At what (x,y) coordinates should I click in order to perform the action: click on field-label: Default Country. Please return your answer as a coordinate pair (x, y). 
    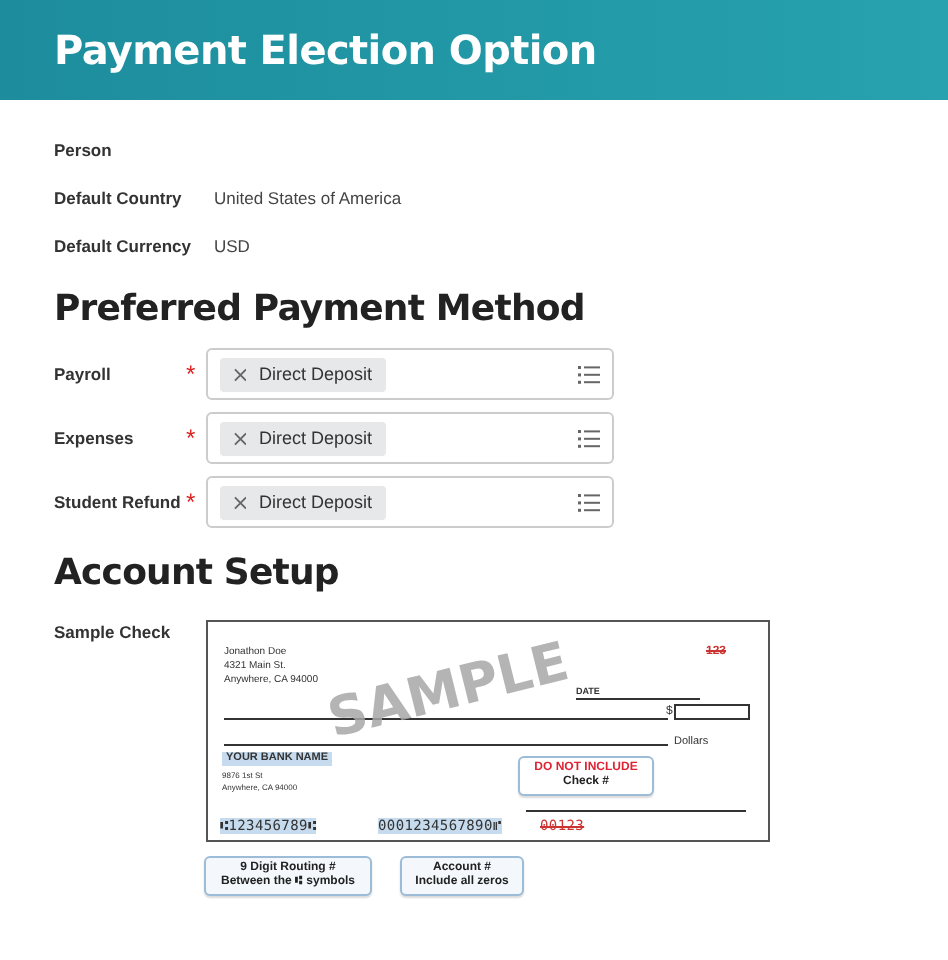
    Looking at the image, I should click on (119, 197).